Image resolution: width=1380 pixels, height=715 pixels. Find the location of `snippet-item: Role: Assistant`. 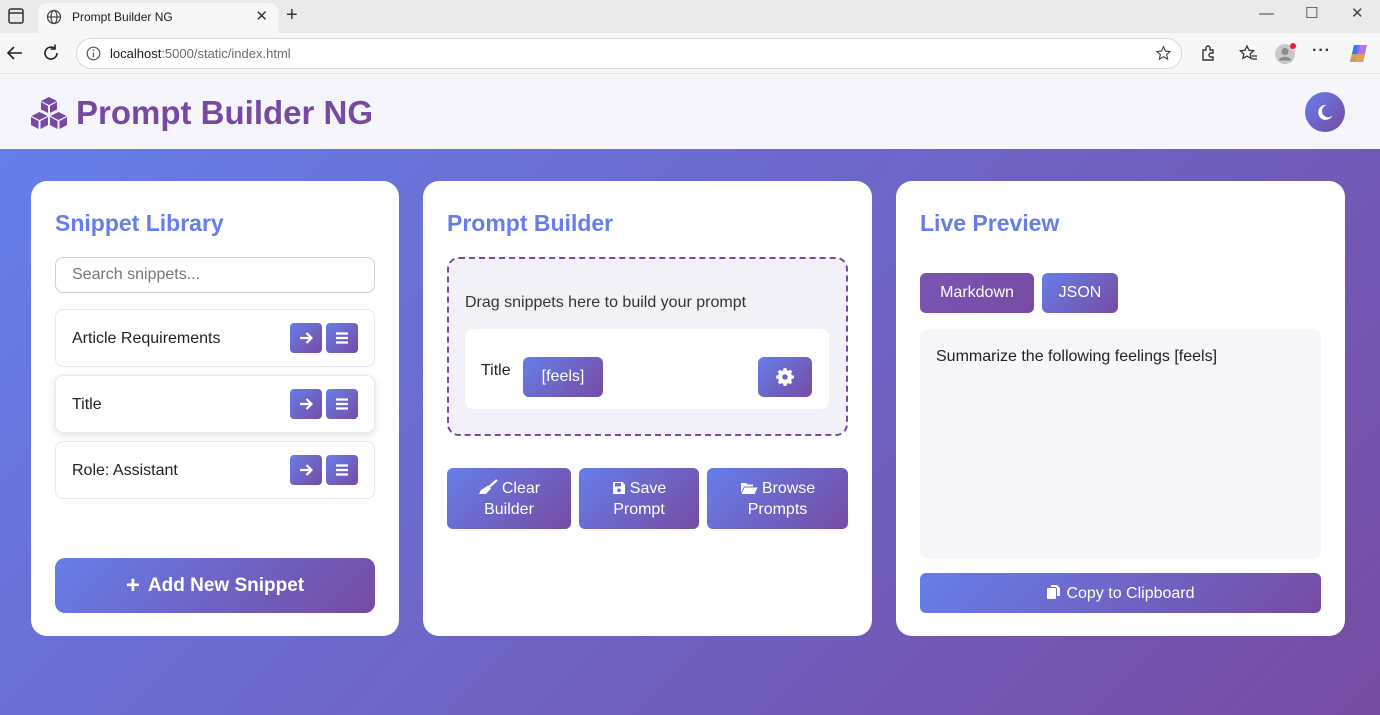

snippet-item: Role: Assistant is located at coordinates (215, 470).